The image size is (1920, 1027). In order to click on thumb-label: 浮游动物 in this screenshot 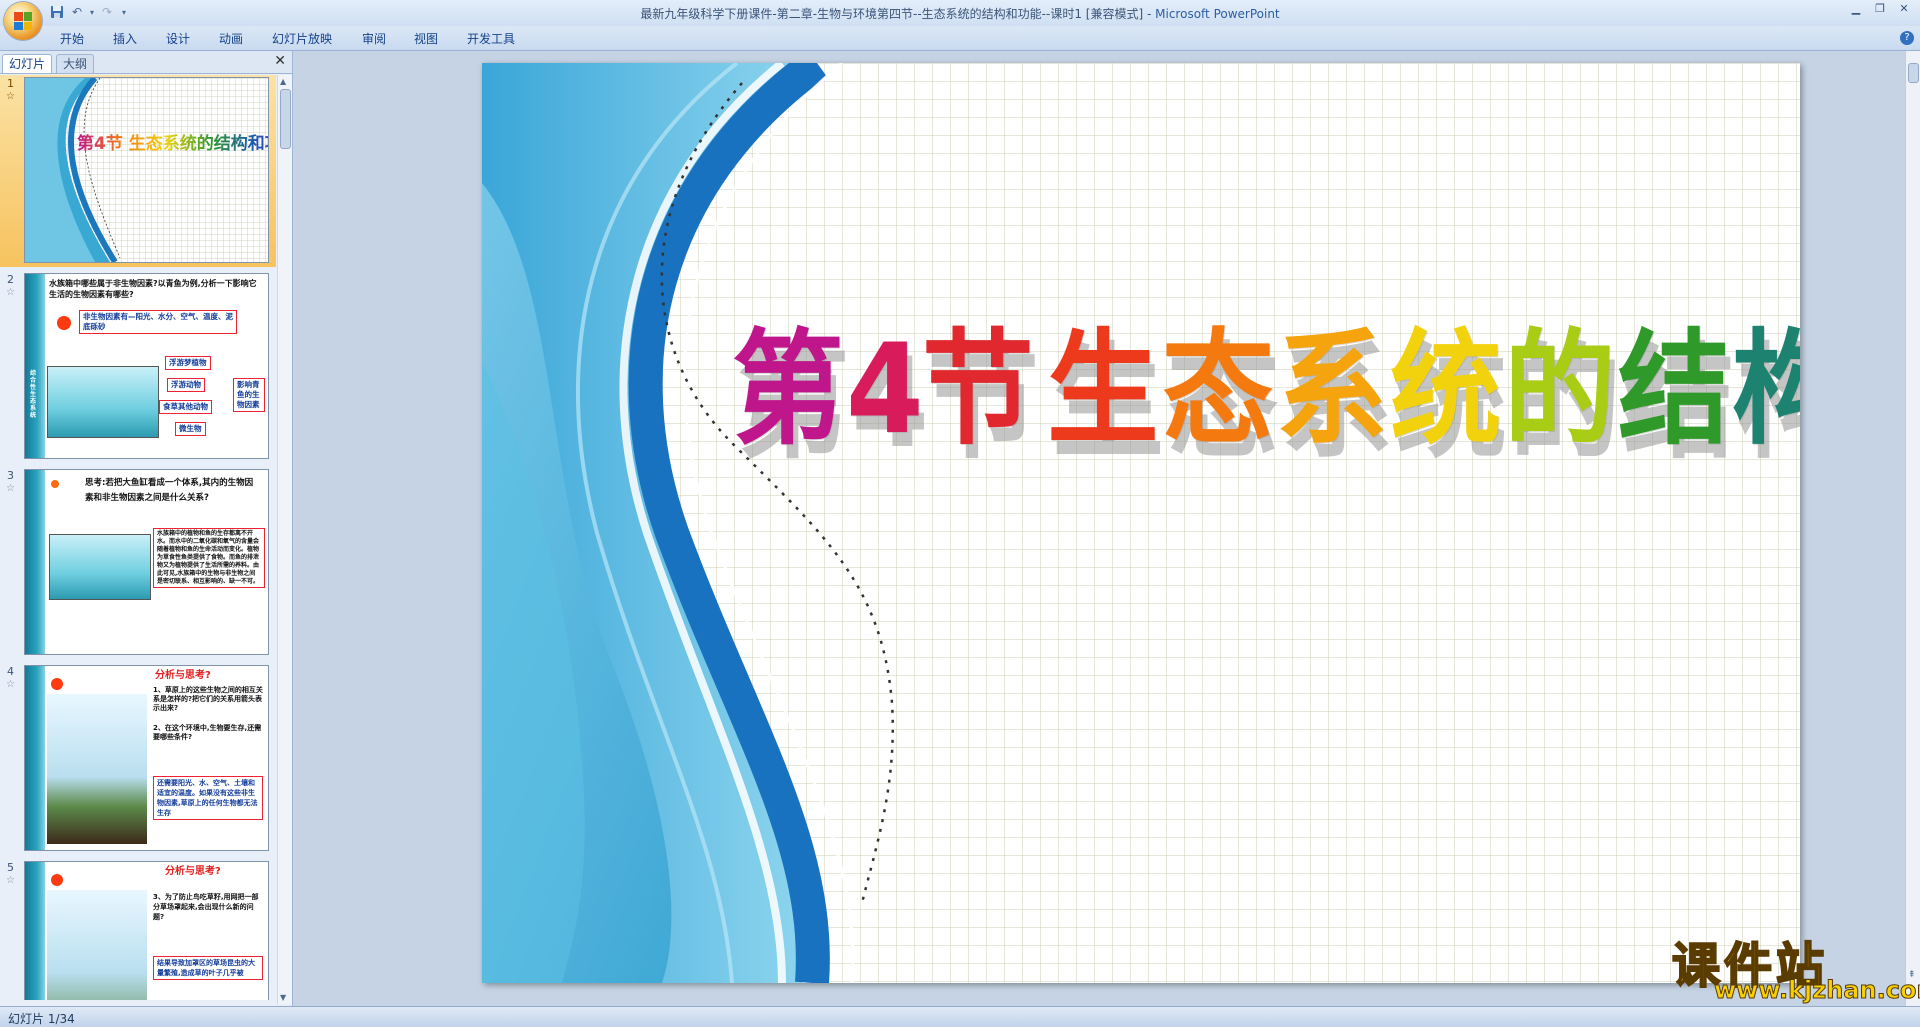, I will do `click(186, 385)`.